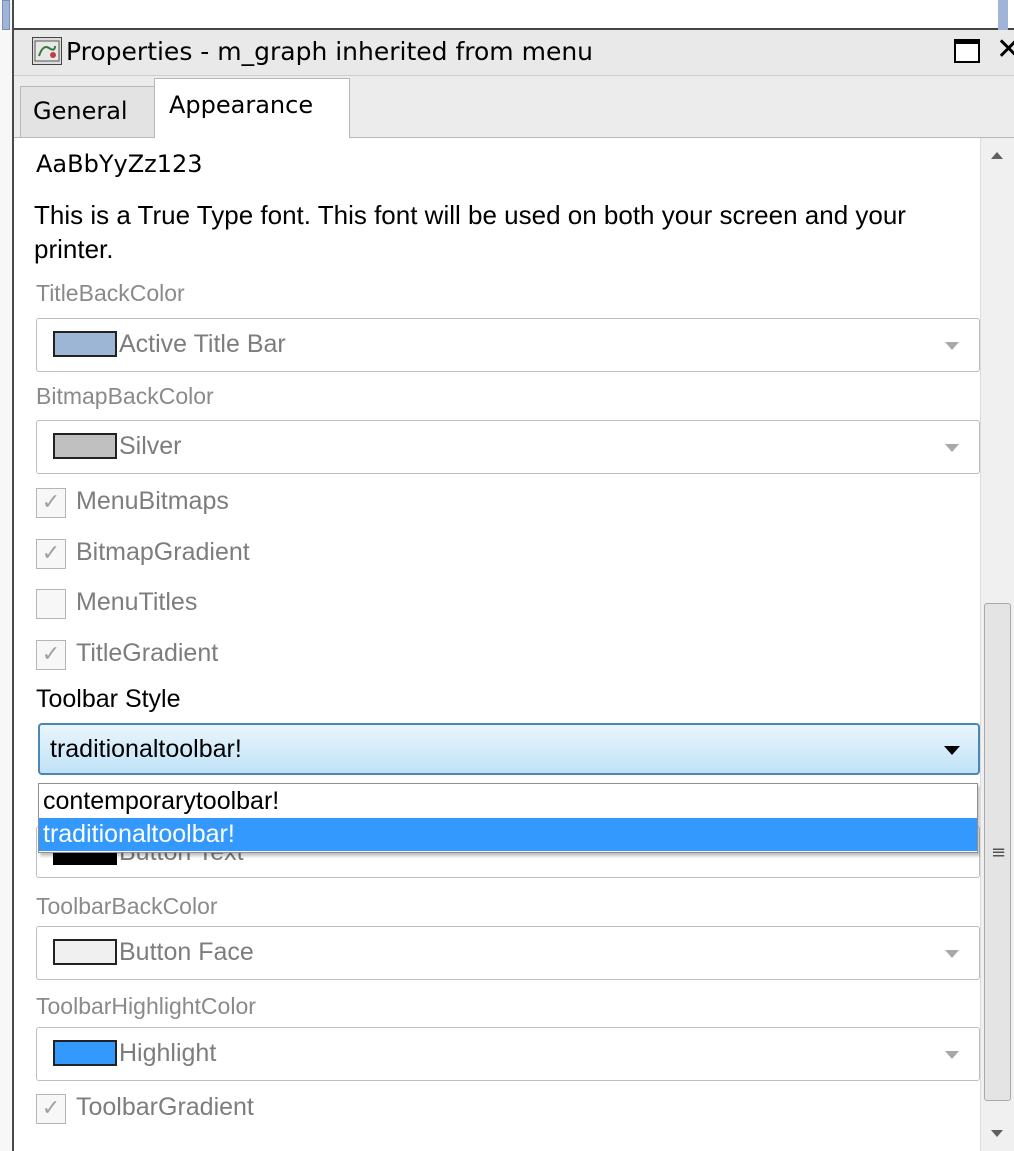 This screenshot has width=1014, height=1151. Describe the element at coordinates (508, 345) in the screenshot. I see `title-back-color-dropdown: Active Title Bar` at that location.